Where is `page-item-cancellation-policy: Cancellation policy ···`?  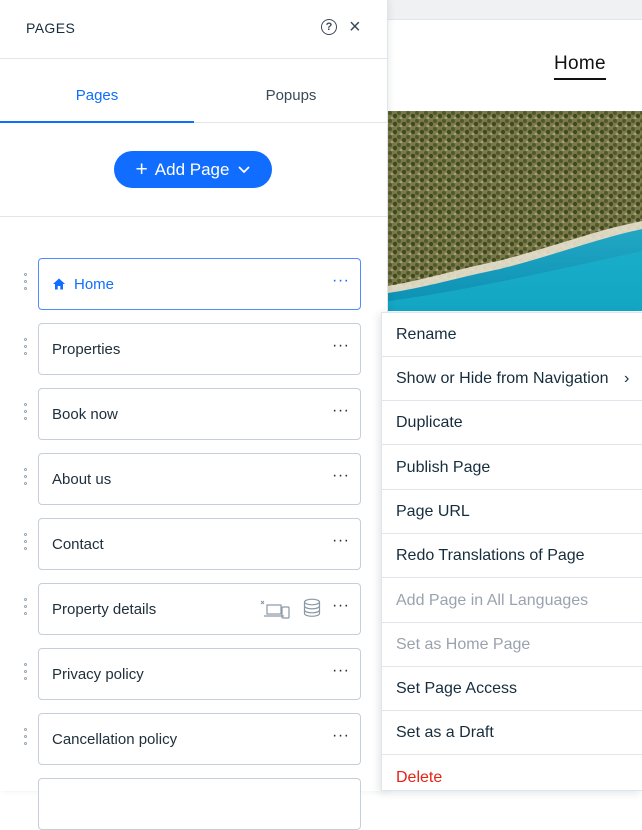 page-item-cancellation-policy: Cancellation policy ··· is located at coordinates (199, 739).